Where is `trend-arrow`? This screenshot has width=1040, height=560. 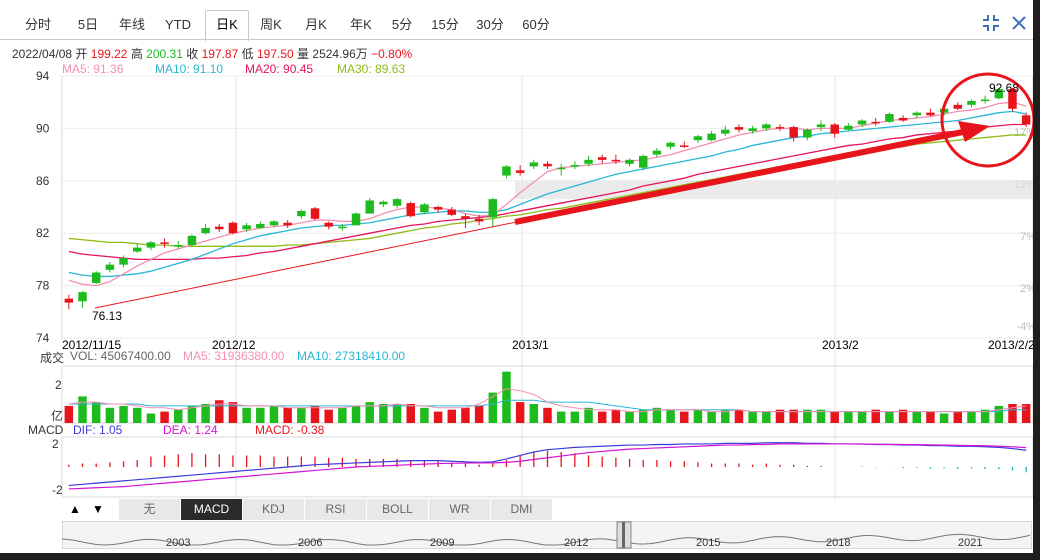
trend-arrow is located at coordinates (741, 176).